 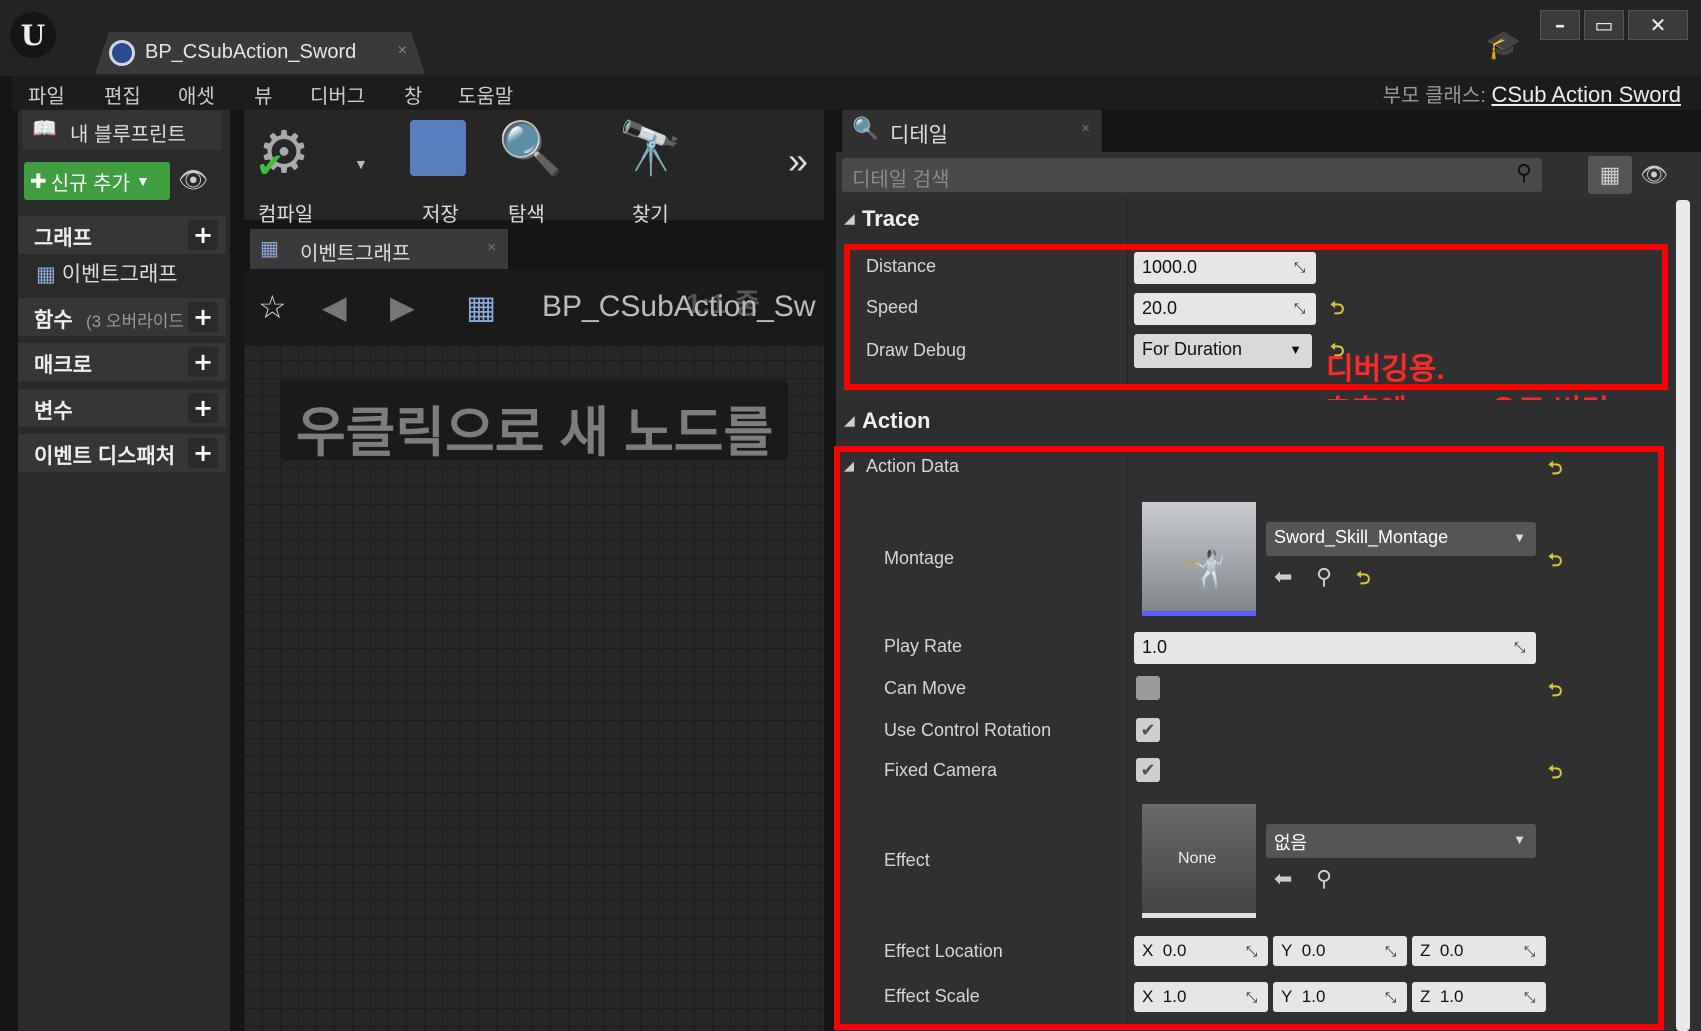 I want to click on menu-help: 도움말, so click(x=485, y=94).